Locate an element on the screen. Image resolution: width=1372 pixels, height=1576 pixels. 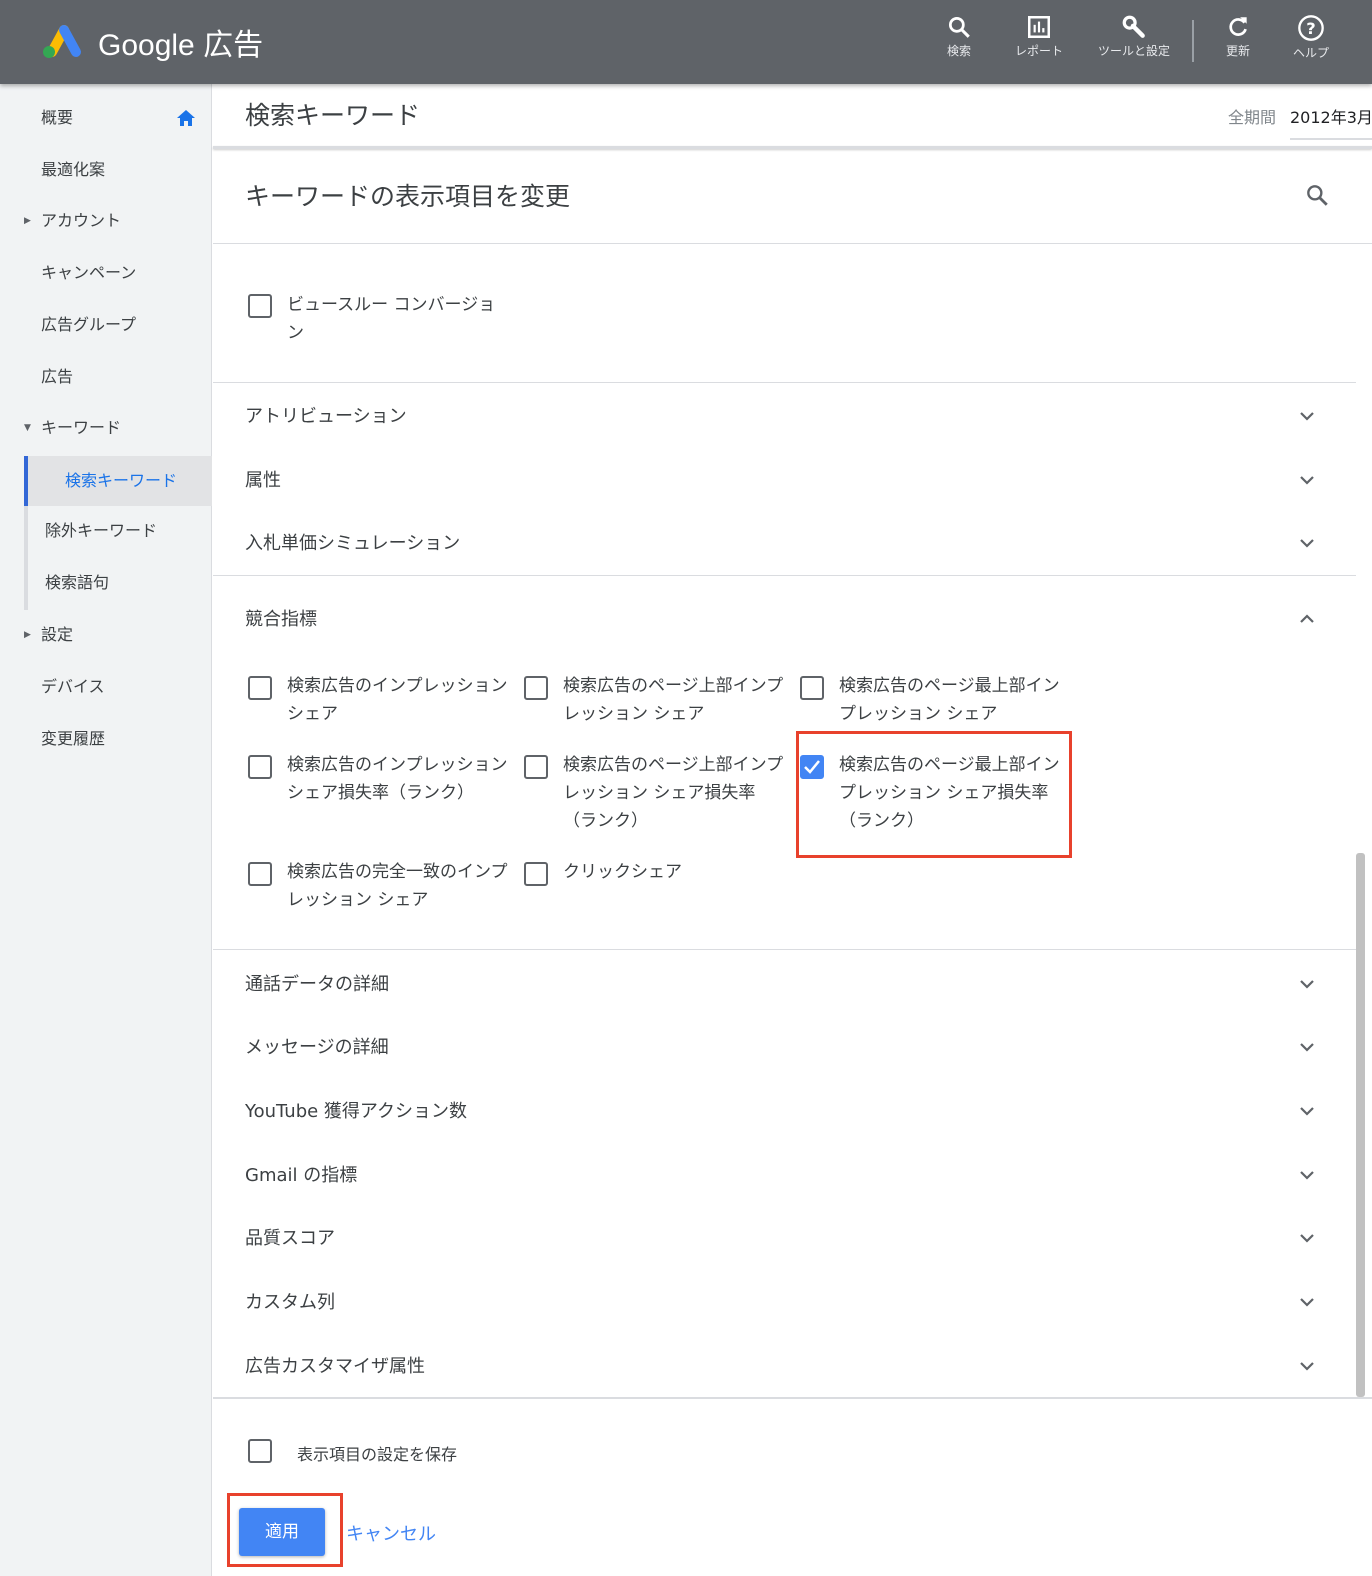
date-range-picker: 2012年3月 is located at coordinates (1331, 122).